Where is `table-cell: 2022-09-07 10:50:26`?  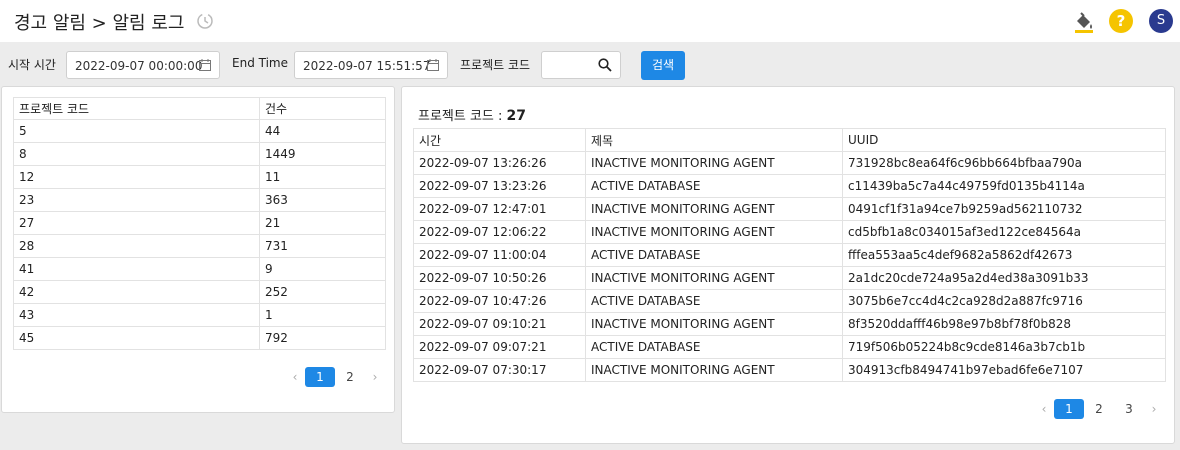
table-cell: 2022-09-07 10:50:26 is located at coordinates (499, 278).